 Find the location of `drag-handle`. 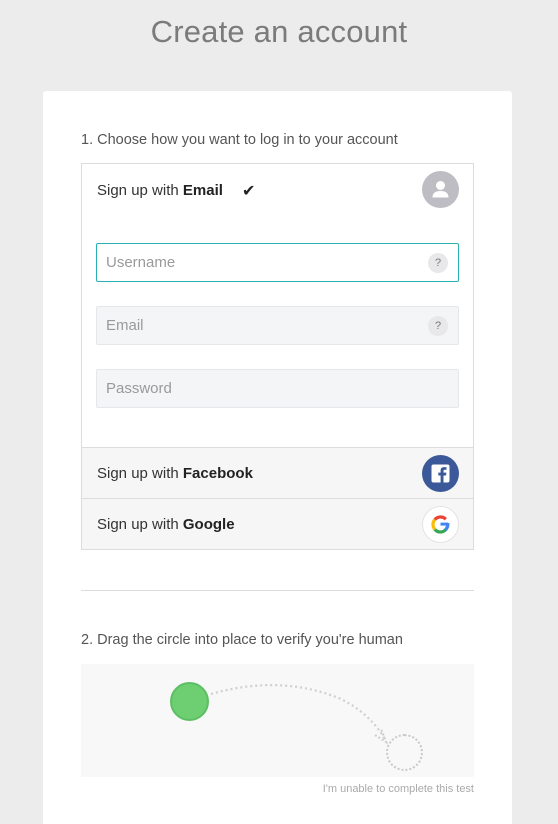

drag-handle is located at coordinates (189, 701).